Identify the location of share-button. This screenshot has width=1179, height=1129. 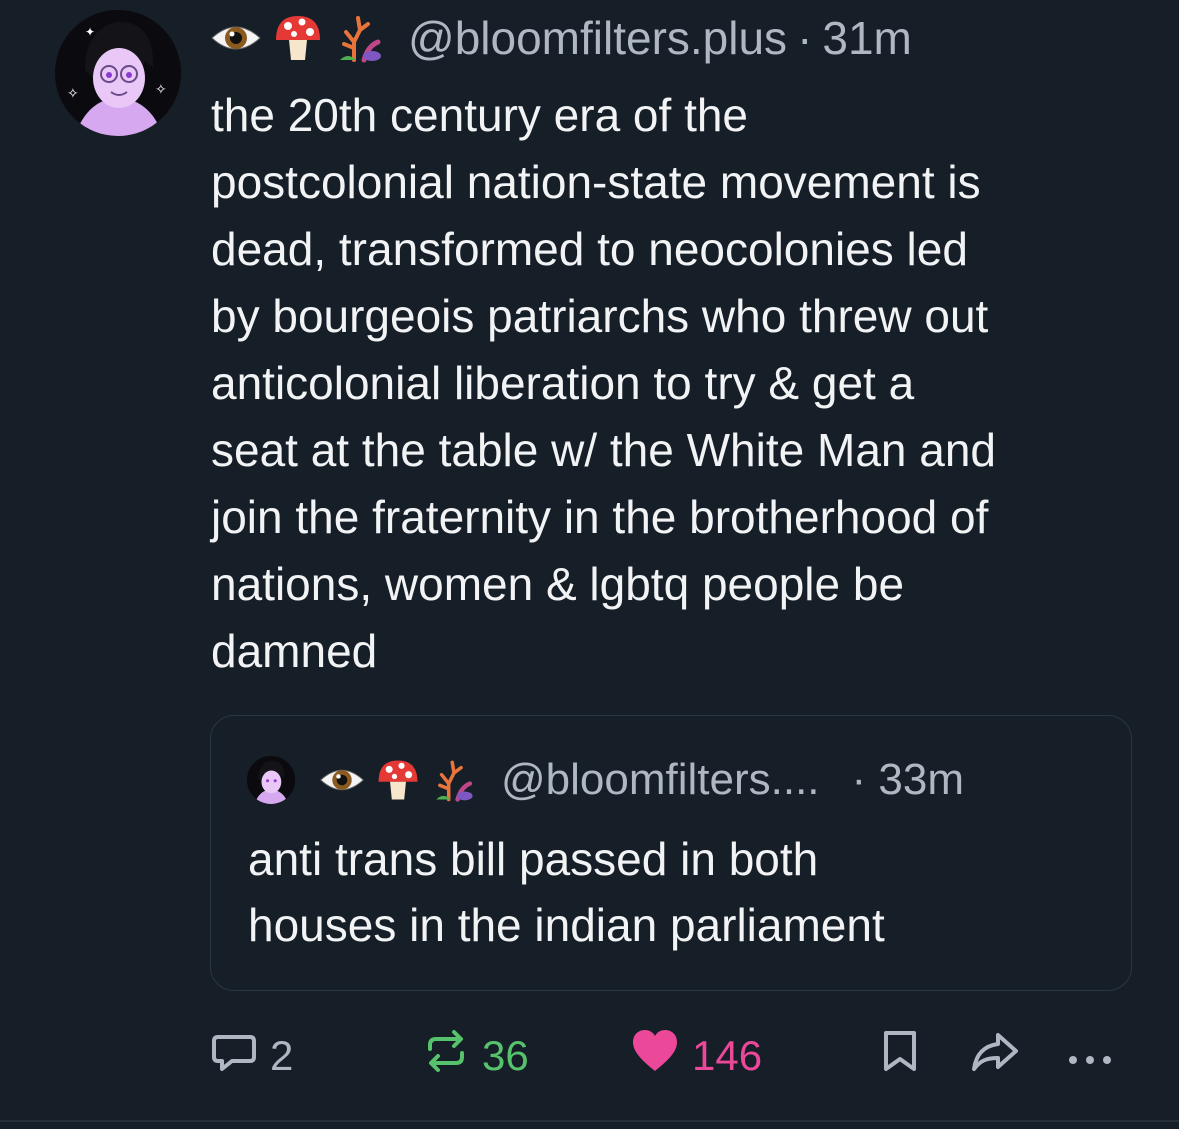
(996, 1056).